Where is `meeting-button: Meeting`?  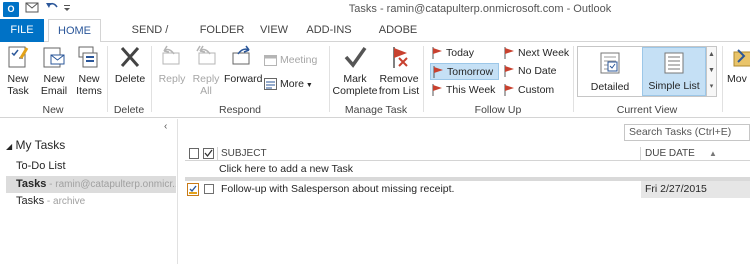
meeting-button: Meeting is located at coordinates (290, 60).